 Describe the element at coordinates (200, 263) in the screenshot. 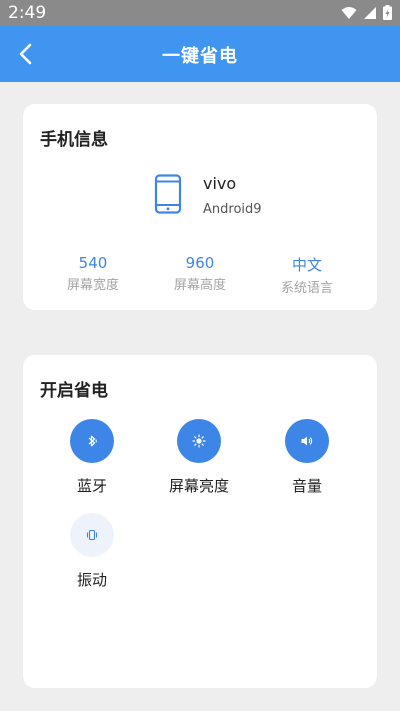

I see `spec-value: 960` at that location.